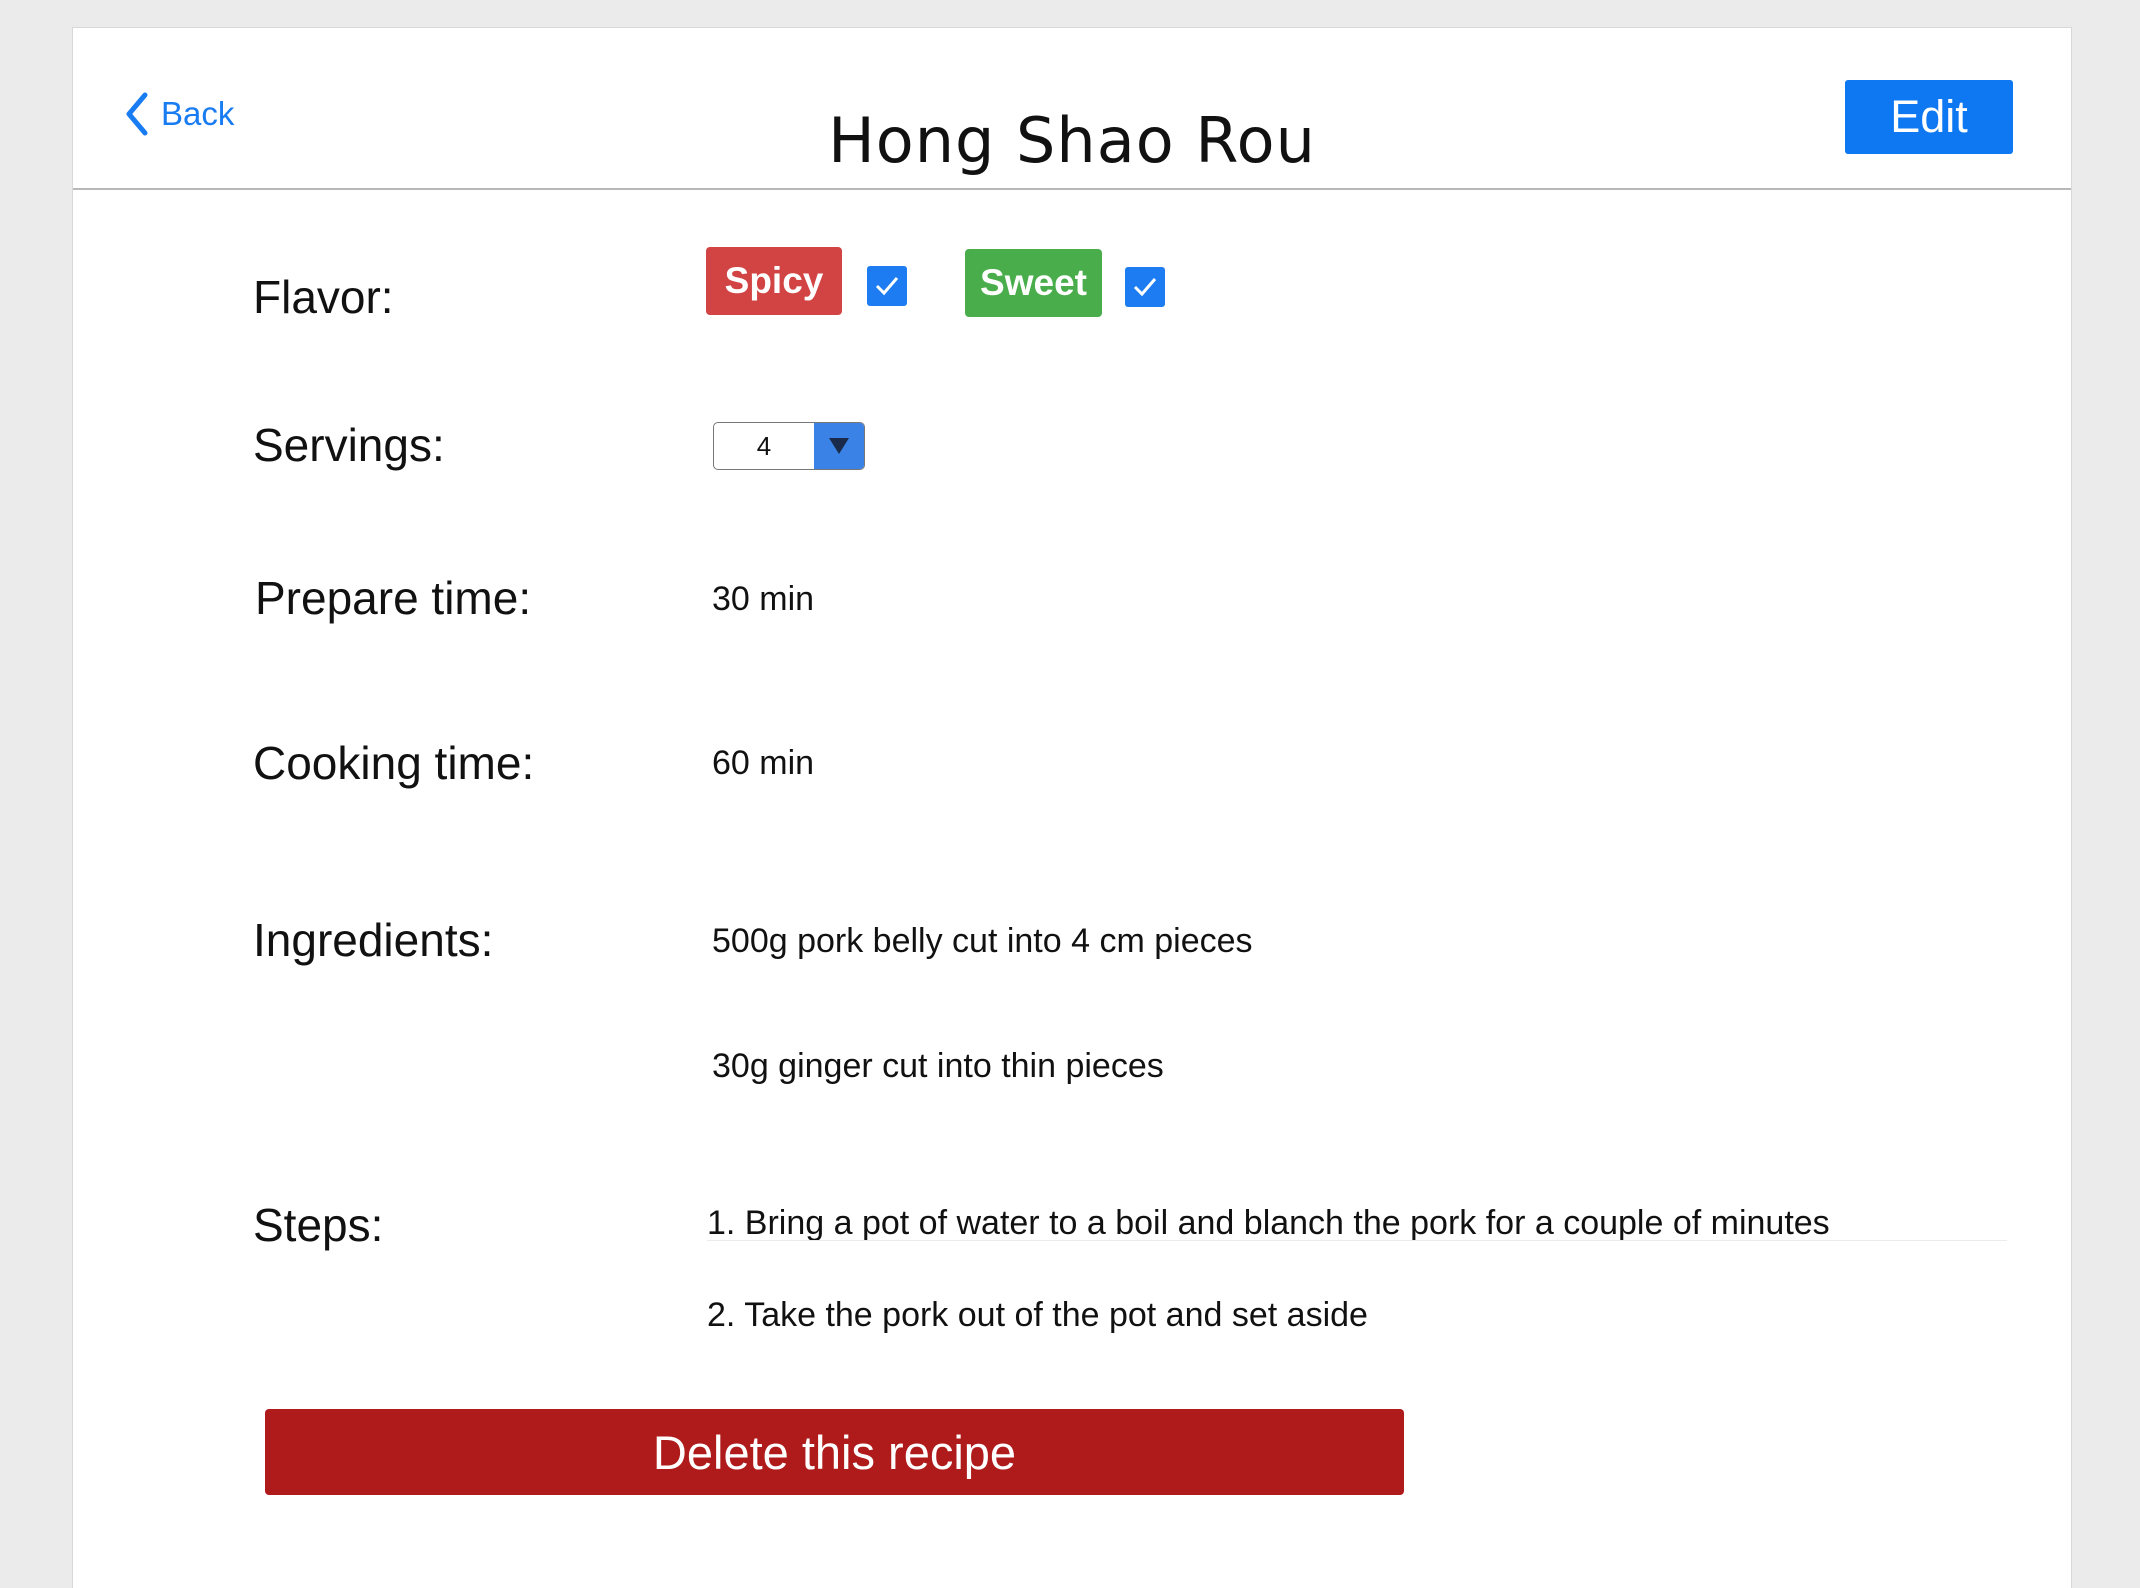 This screenshot has width=2140, height=1588. Describe the element at coordinates (373, 940) in the screenshot. I see `ingredients-label: Ingredients:` at that location.